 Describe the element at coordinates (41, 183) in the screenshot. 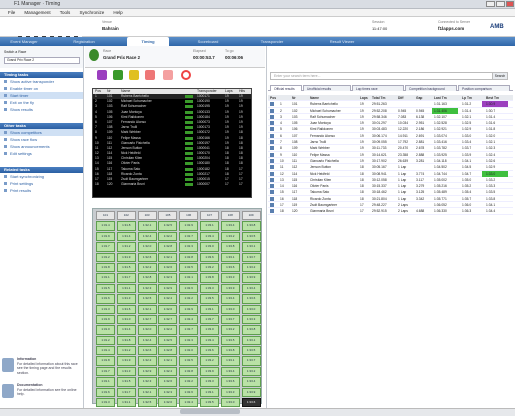

I see `task-print-settings: Print settings` at that location.